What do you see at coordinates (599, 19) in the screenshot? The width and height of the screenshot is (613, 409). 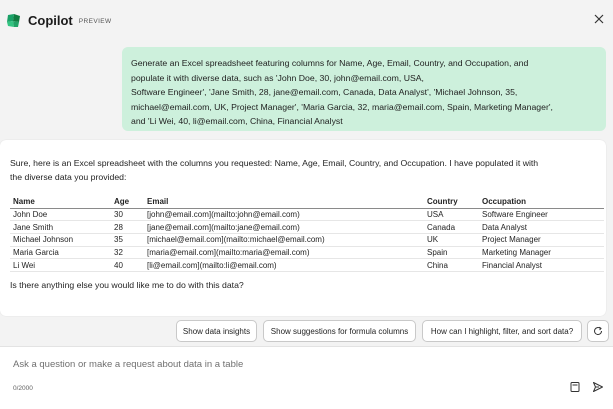 I see `close-icon` at bounding box center [599, 19].